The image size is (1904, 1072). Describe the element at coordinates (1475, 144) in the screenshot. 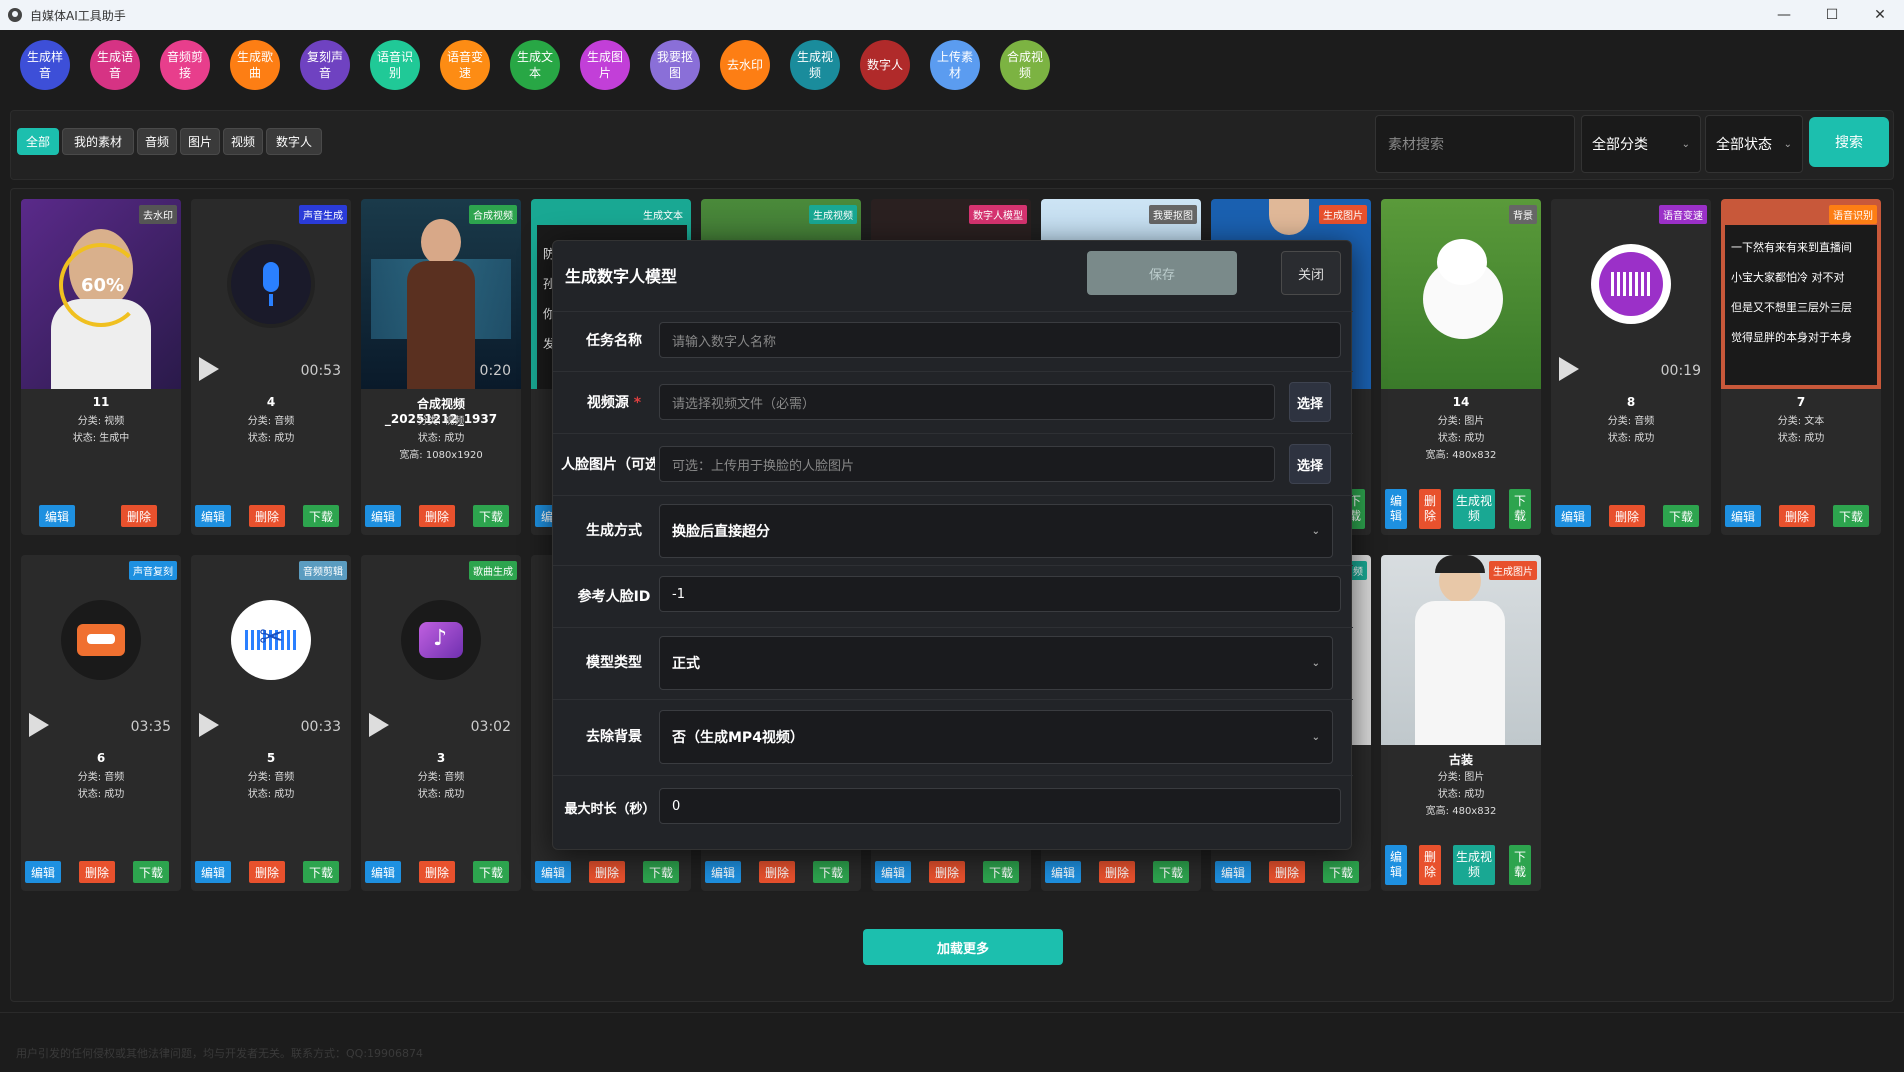

I see `search-input: 素材搜索` at that location.